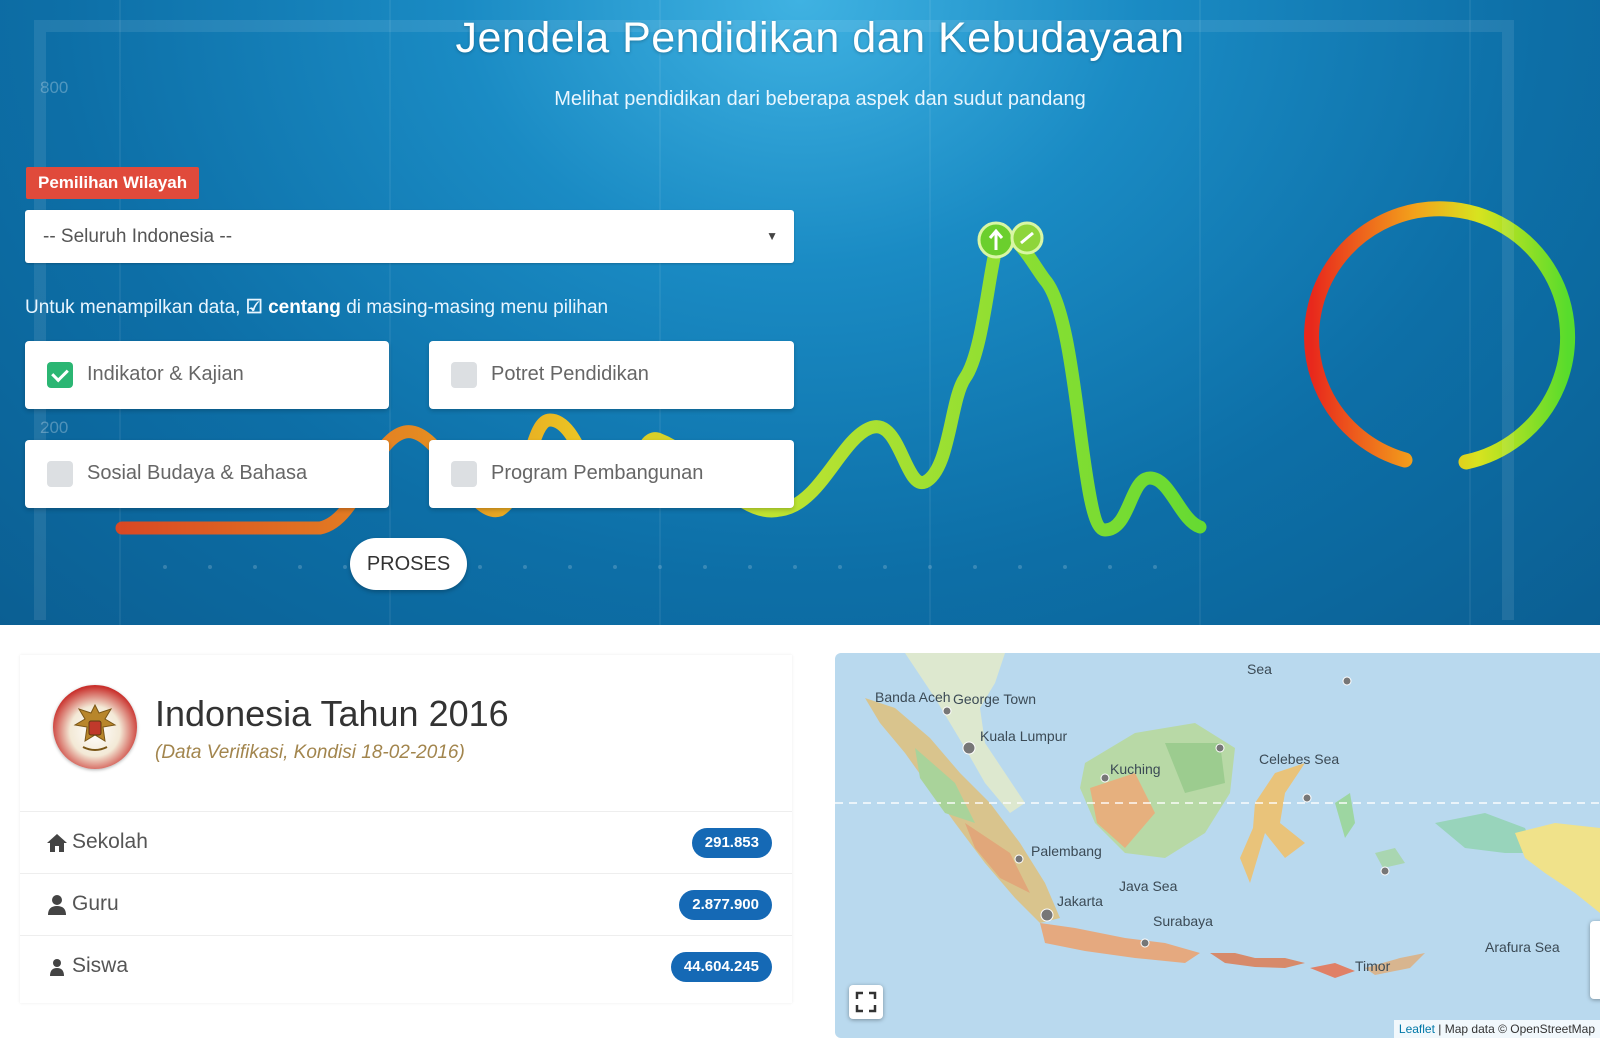 This screenshot has width=1600, height=1064. I want to click on stat-label: Sekolah, so click(110, 841).